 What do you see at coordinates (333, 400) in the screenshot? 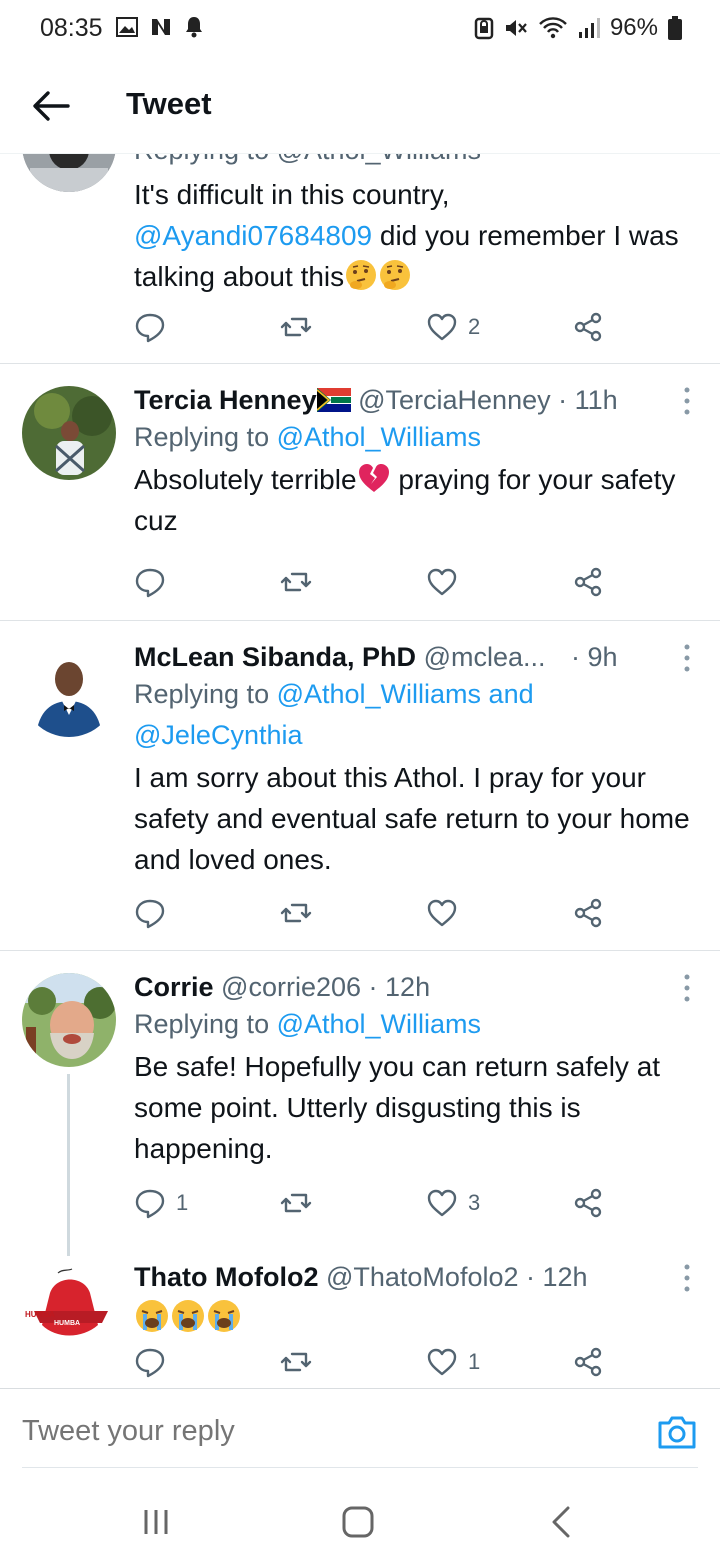
I see `south-africa-flag-icon` at bounding box center [333, 400].